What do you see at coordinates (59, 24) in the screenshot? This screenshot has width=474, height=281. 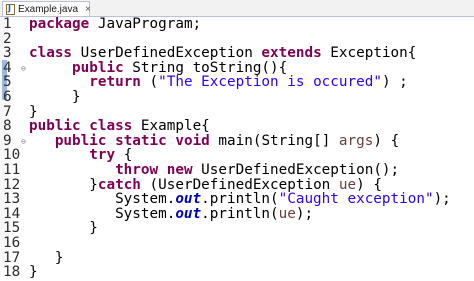 I see `code-token: package` at bounding box center [59, 24].